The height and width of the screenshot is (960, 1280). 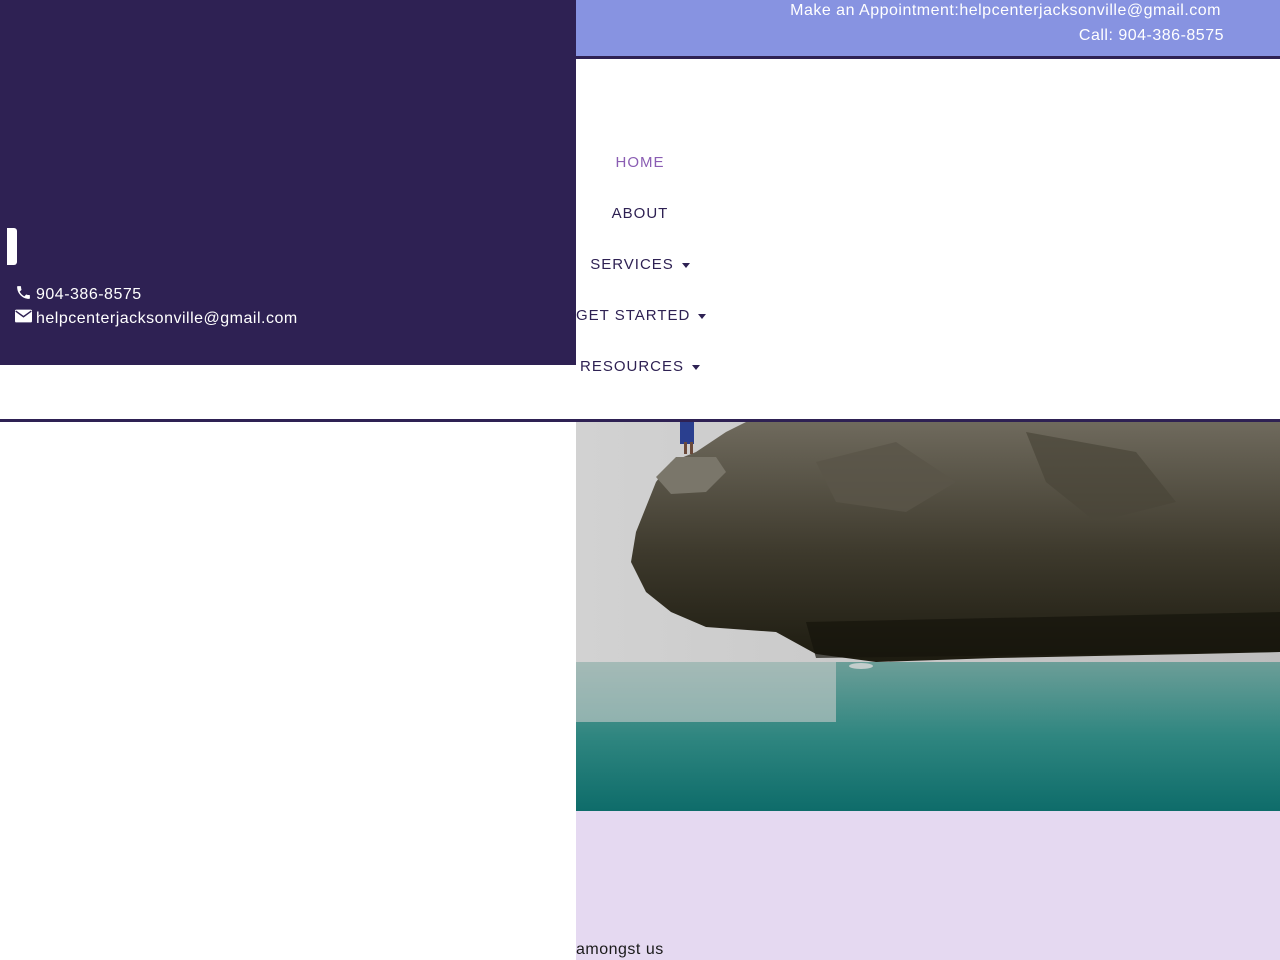 What do you see at coordinates (632, 366) in the screenshot?
I see `nav-item-label: RESOURCES` at bounding box center [632, 366].